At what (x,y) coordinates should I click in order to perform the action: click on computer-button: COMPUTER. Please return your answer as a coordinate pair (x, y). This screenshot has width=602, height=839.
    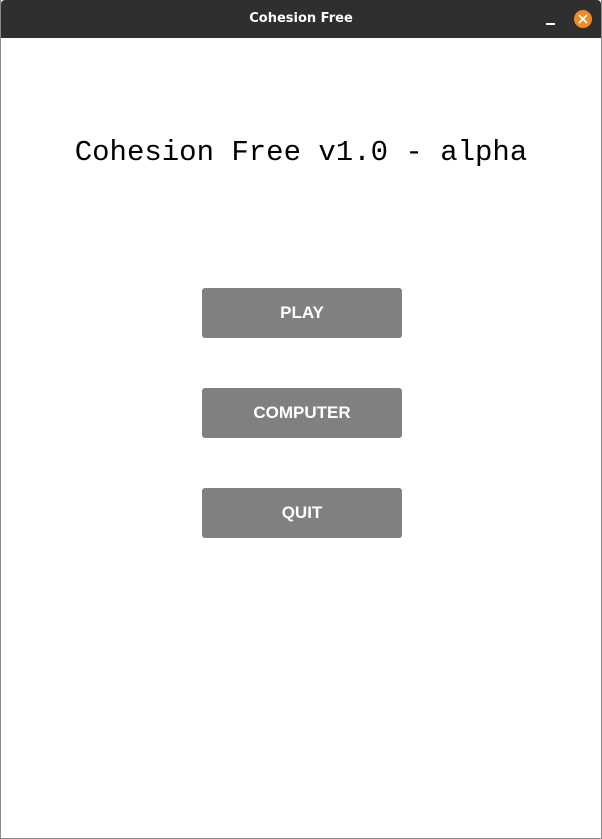
    Looking at the image, I should click on (302, 413).